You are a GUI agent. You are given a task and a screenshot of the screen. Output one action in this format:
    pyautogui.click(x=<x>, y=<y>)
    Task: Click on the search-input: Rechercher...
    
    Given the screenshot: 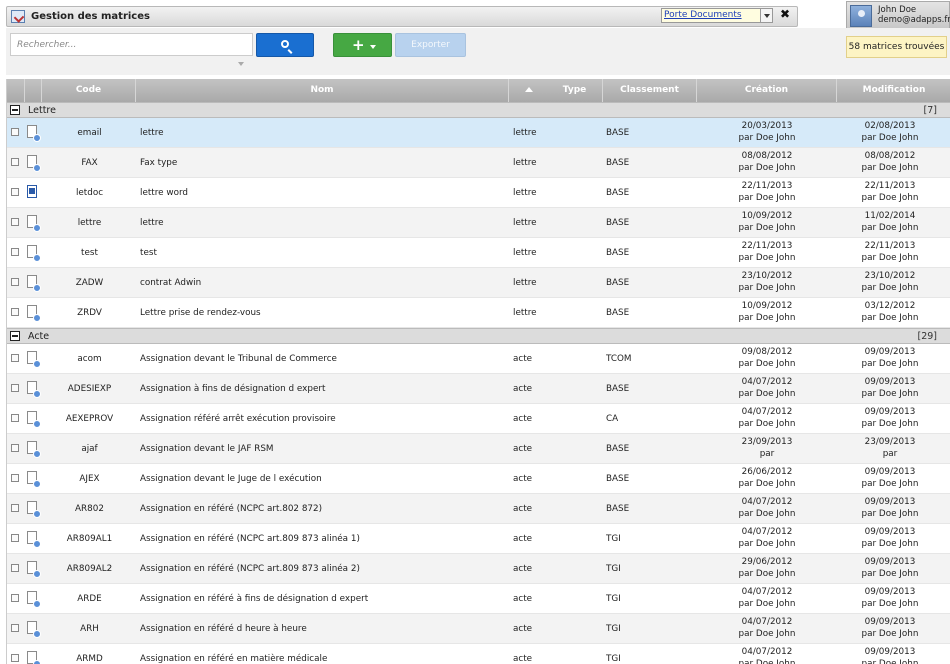 What is the action you would take?
    pyautogui.click(x=131, y=44)
    